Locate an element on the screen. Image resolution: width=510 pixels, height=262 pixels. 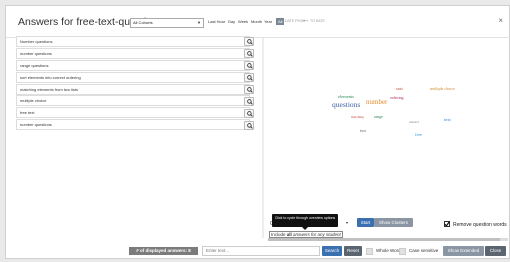
include-pre: Include is located at coordinates (279, 234).